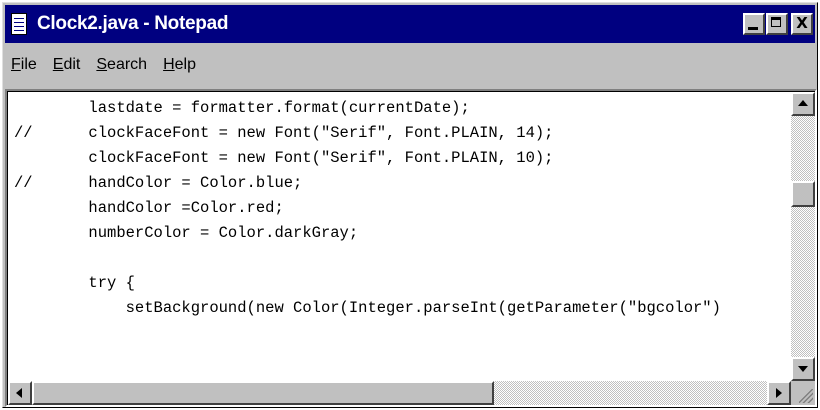 The image size is (820, 410). I want to click on title-bar: Clock2.java - Notepad X, so click(410, 24).